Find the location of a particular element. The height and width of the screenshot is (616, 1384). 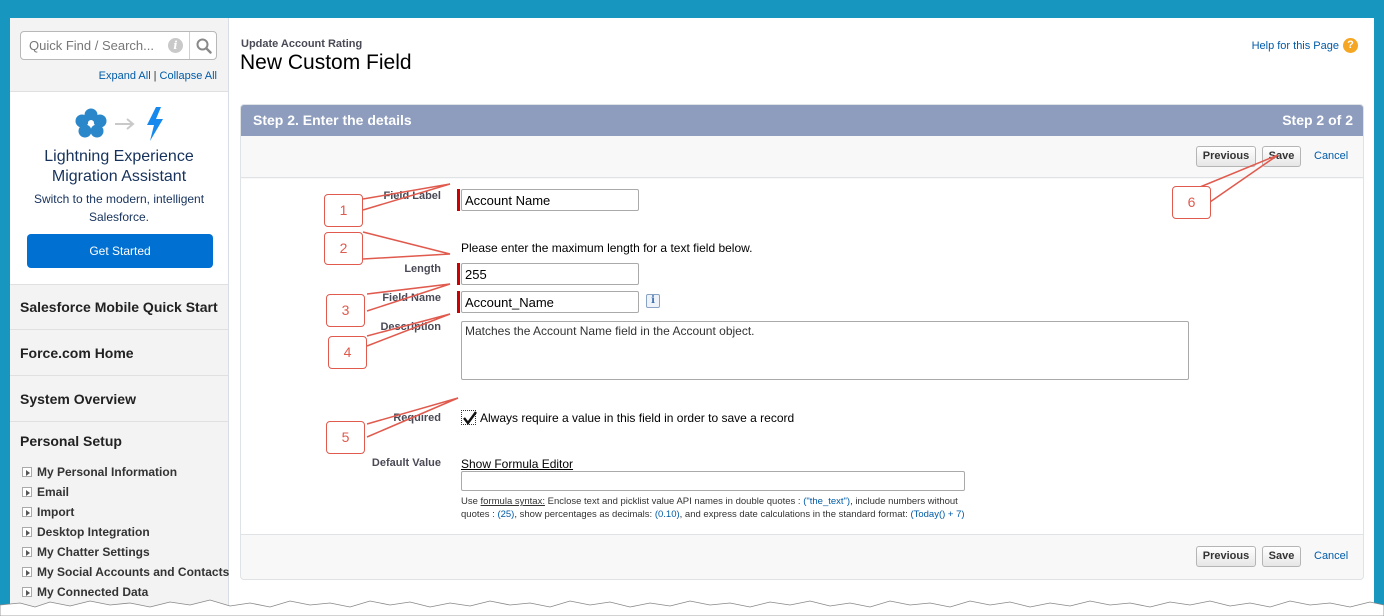

sidebar-item-my-personal-information: My Personal Information is located at coordinates (125, 472).